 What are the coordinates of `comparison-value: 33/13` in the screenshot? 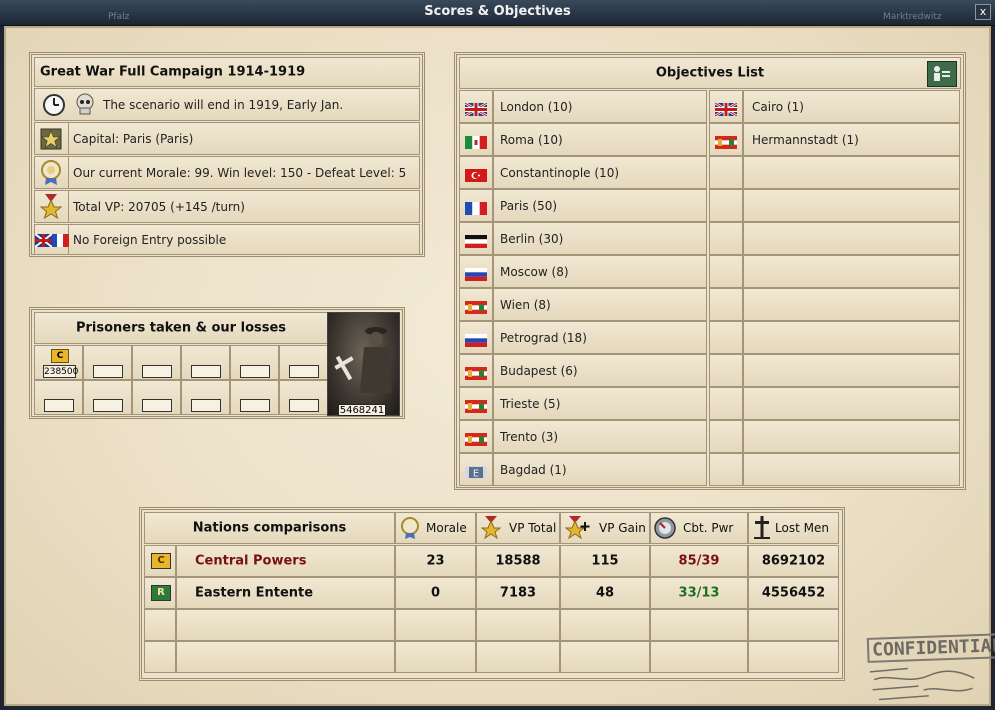 It's located at (699, 593).